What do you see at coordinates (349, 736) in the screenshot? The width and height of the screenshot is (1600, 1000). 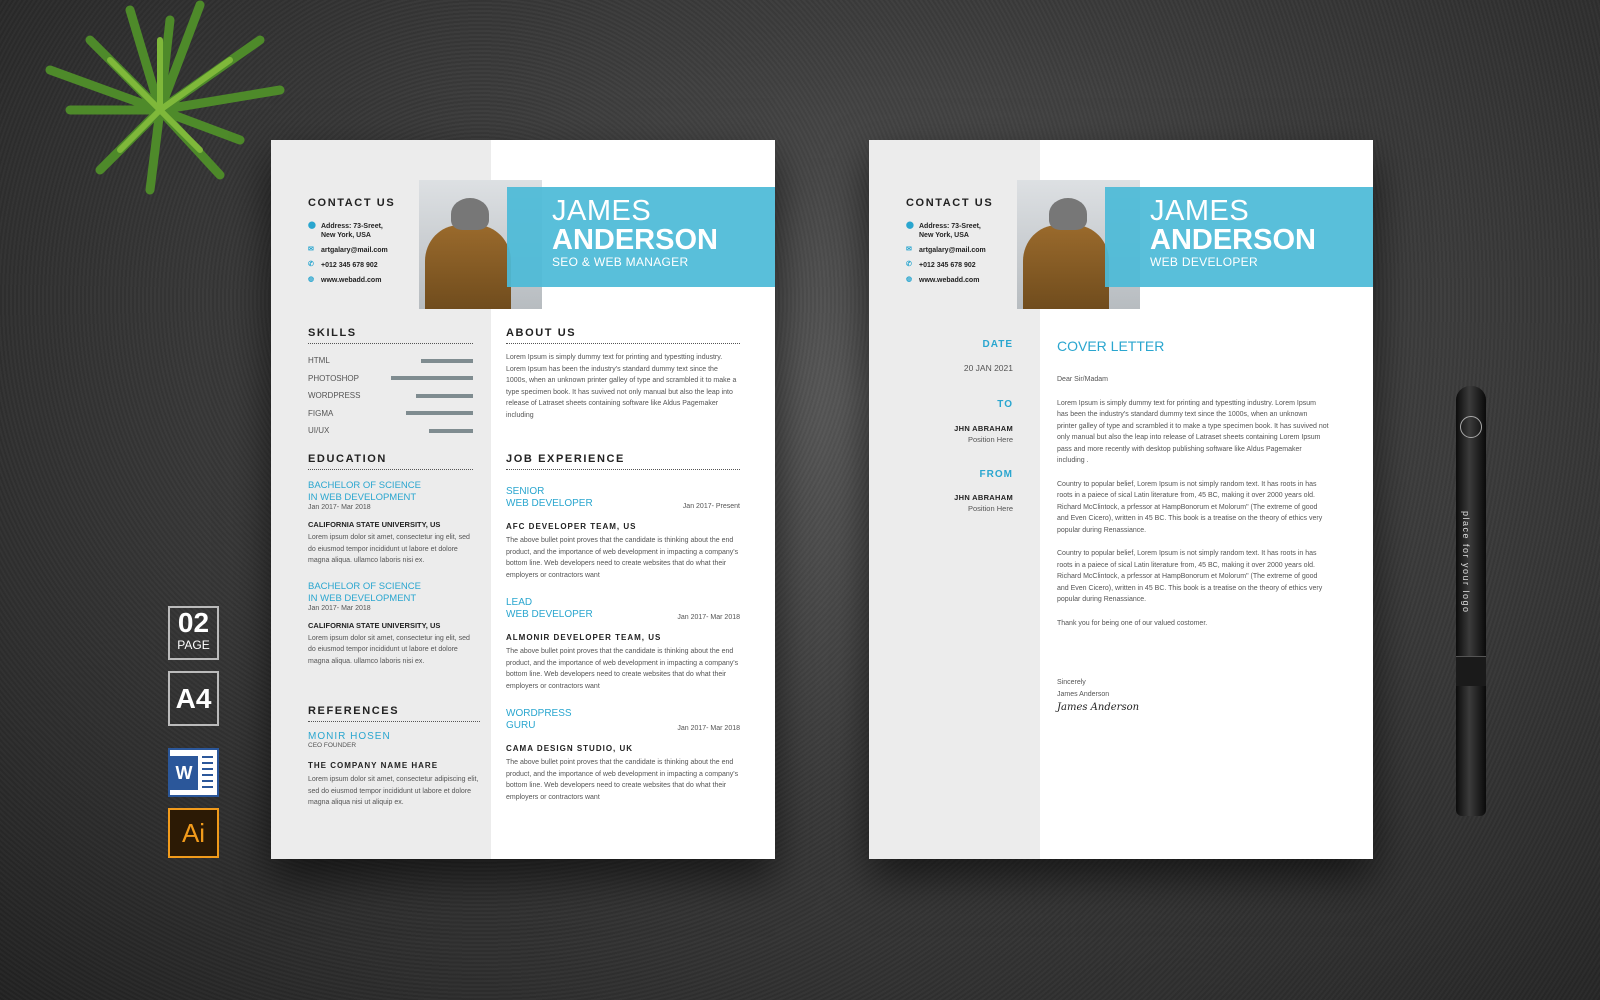 I see `reference-name: MONIR HOSEN` at bounding box center [349, 736].